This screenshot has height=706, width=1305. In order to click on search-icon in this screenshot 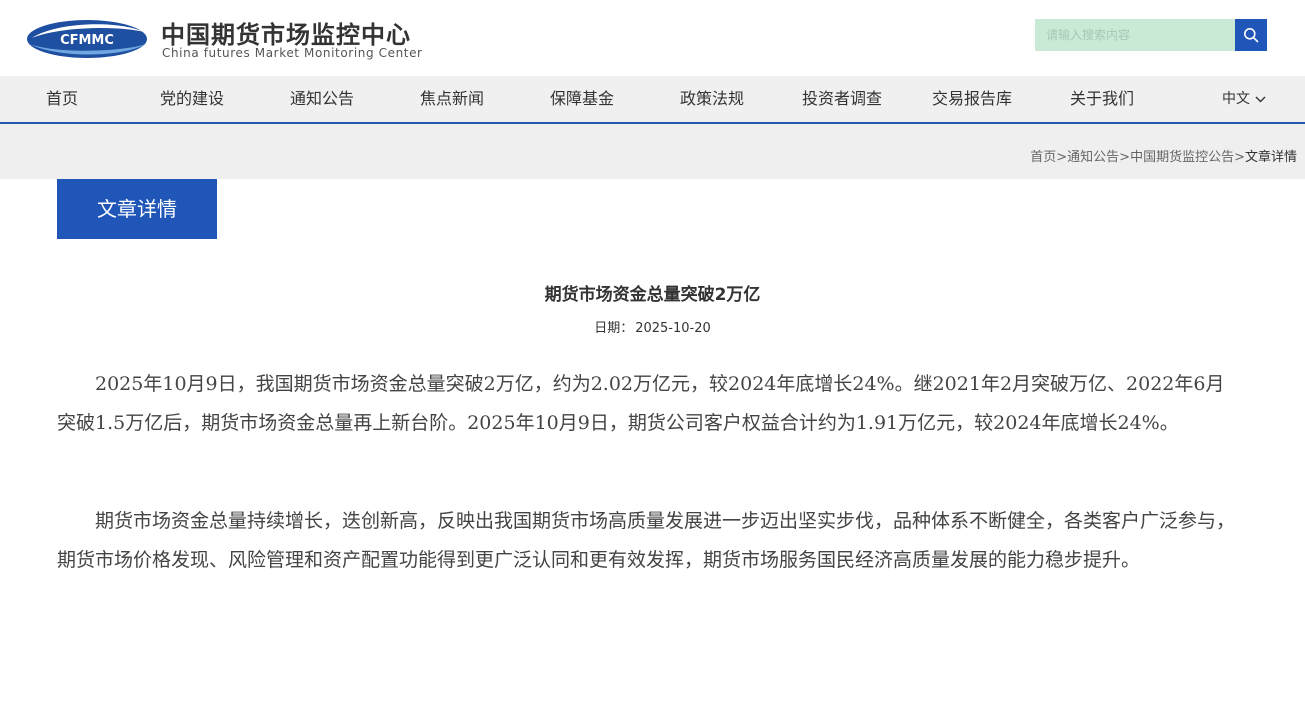, I will do `click(1251, 35)`.